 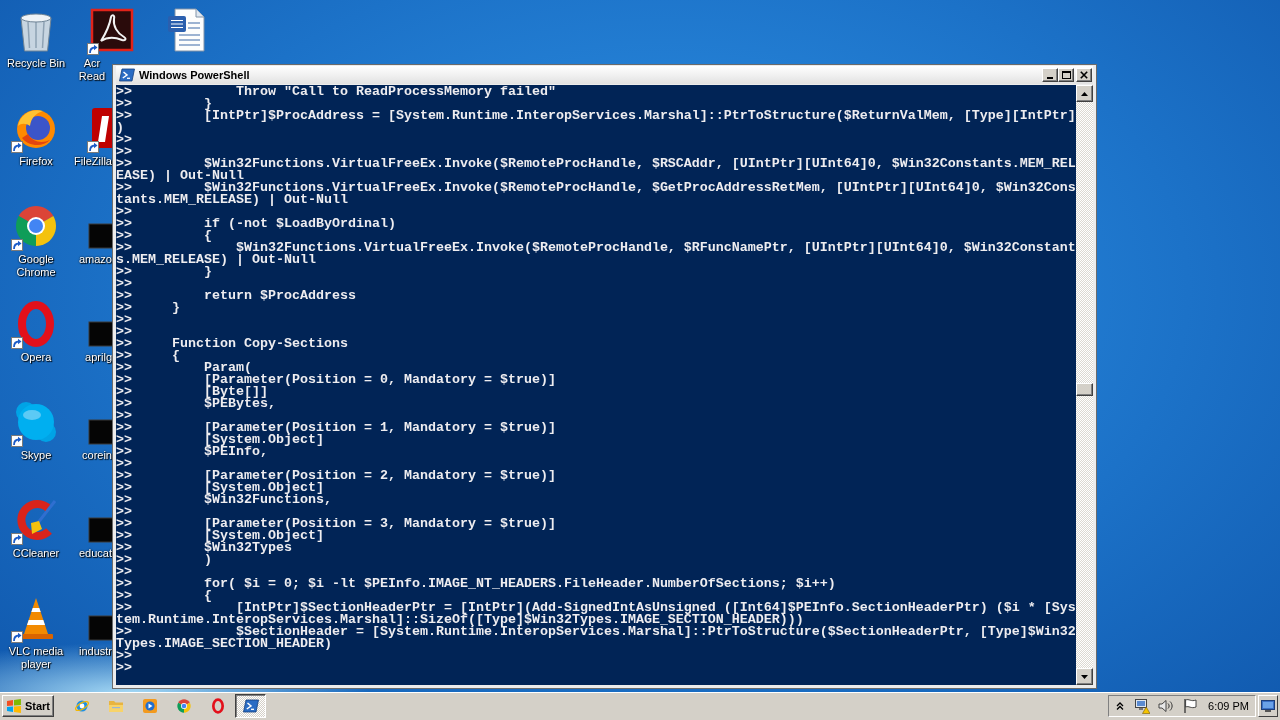 I want to click on console-line: >> $SectionHeader = [System.Runtime.InteropServices.Marshal]::PtrToStructure($SectionHeaderPtr, [Type]$Win32, so click(x=596, y=632).